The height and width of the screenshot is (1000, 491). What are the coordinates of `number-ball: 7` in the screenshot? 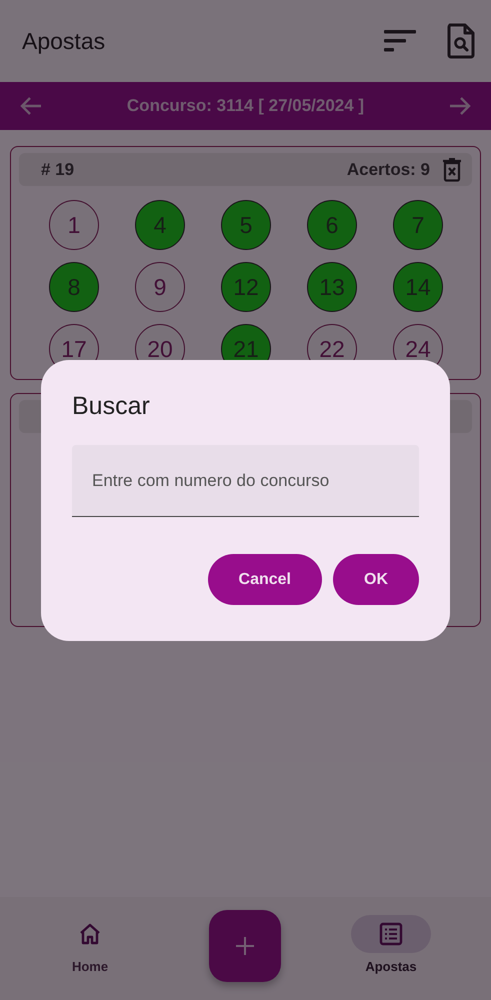 It's located at (418, 225).